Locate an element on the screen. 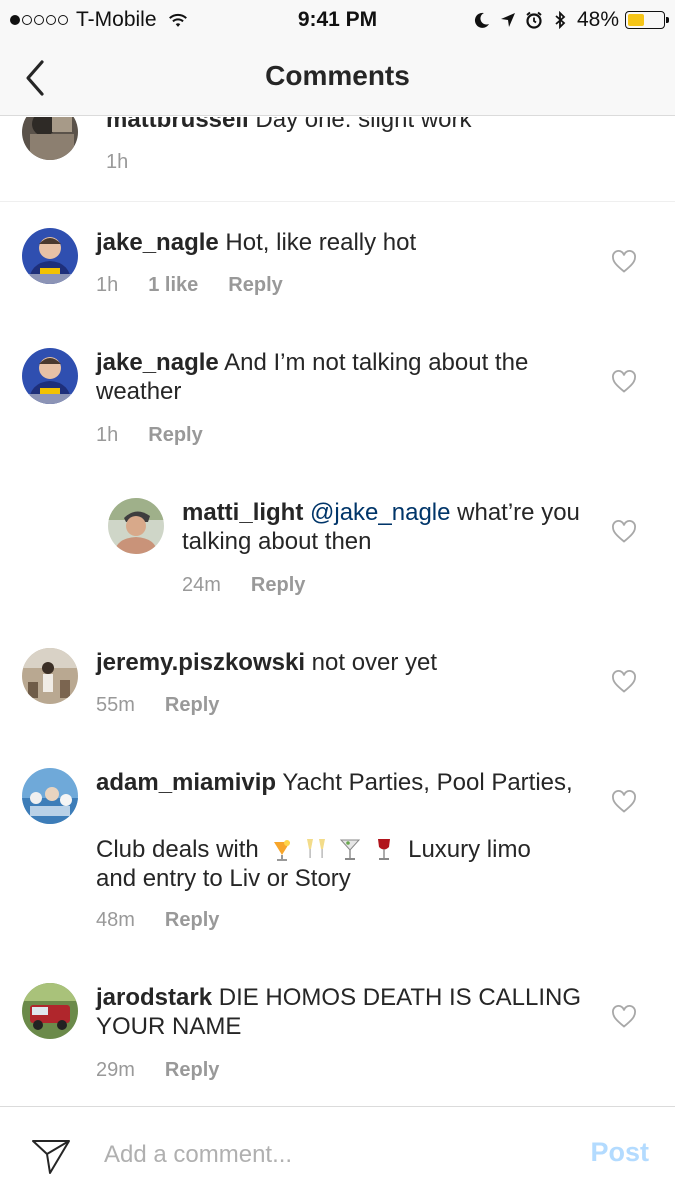 This screenshot has width=675, height=1200. paper-plane-icon is located at coordinates (51, 1156).